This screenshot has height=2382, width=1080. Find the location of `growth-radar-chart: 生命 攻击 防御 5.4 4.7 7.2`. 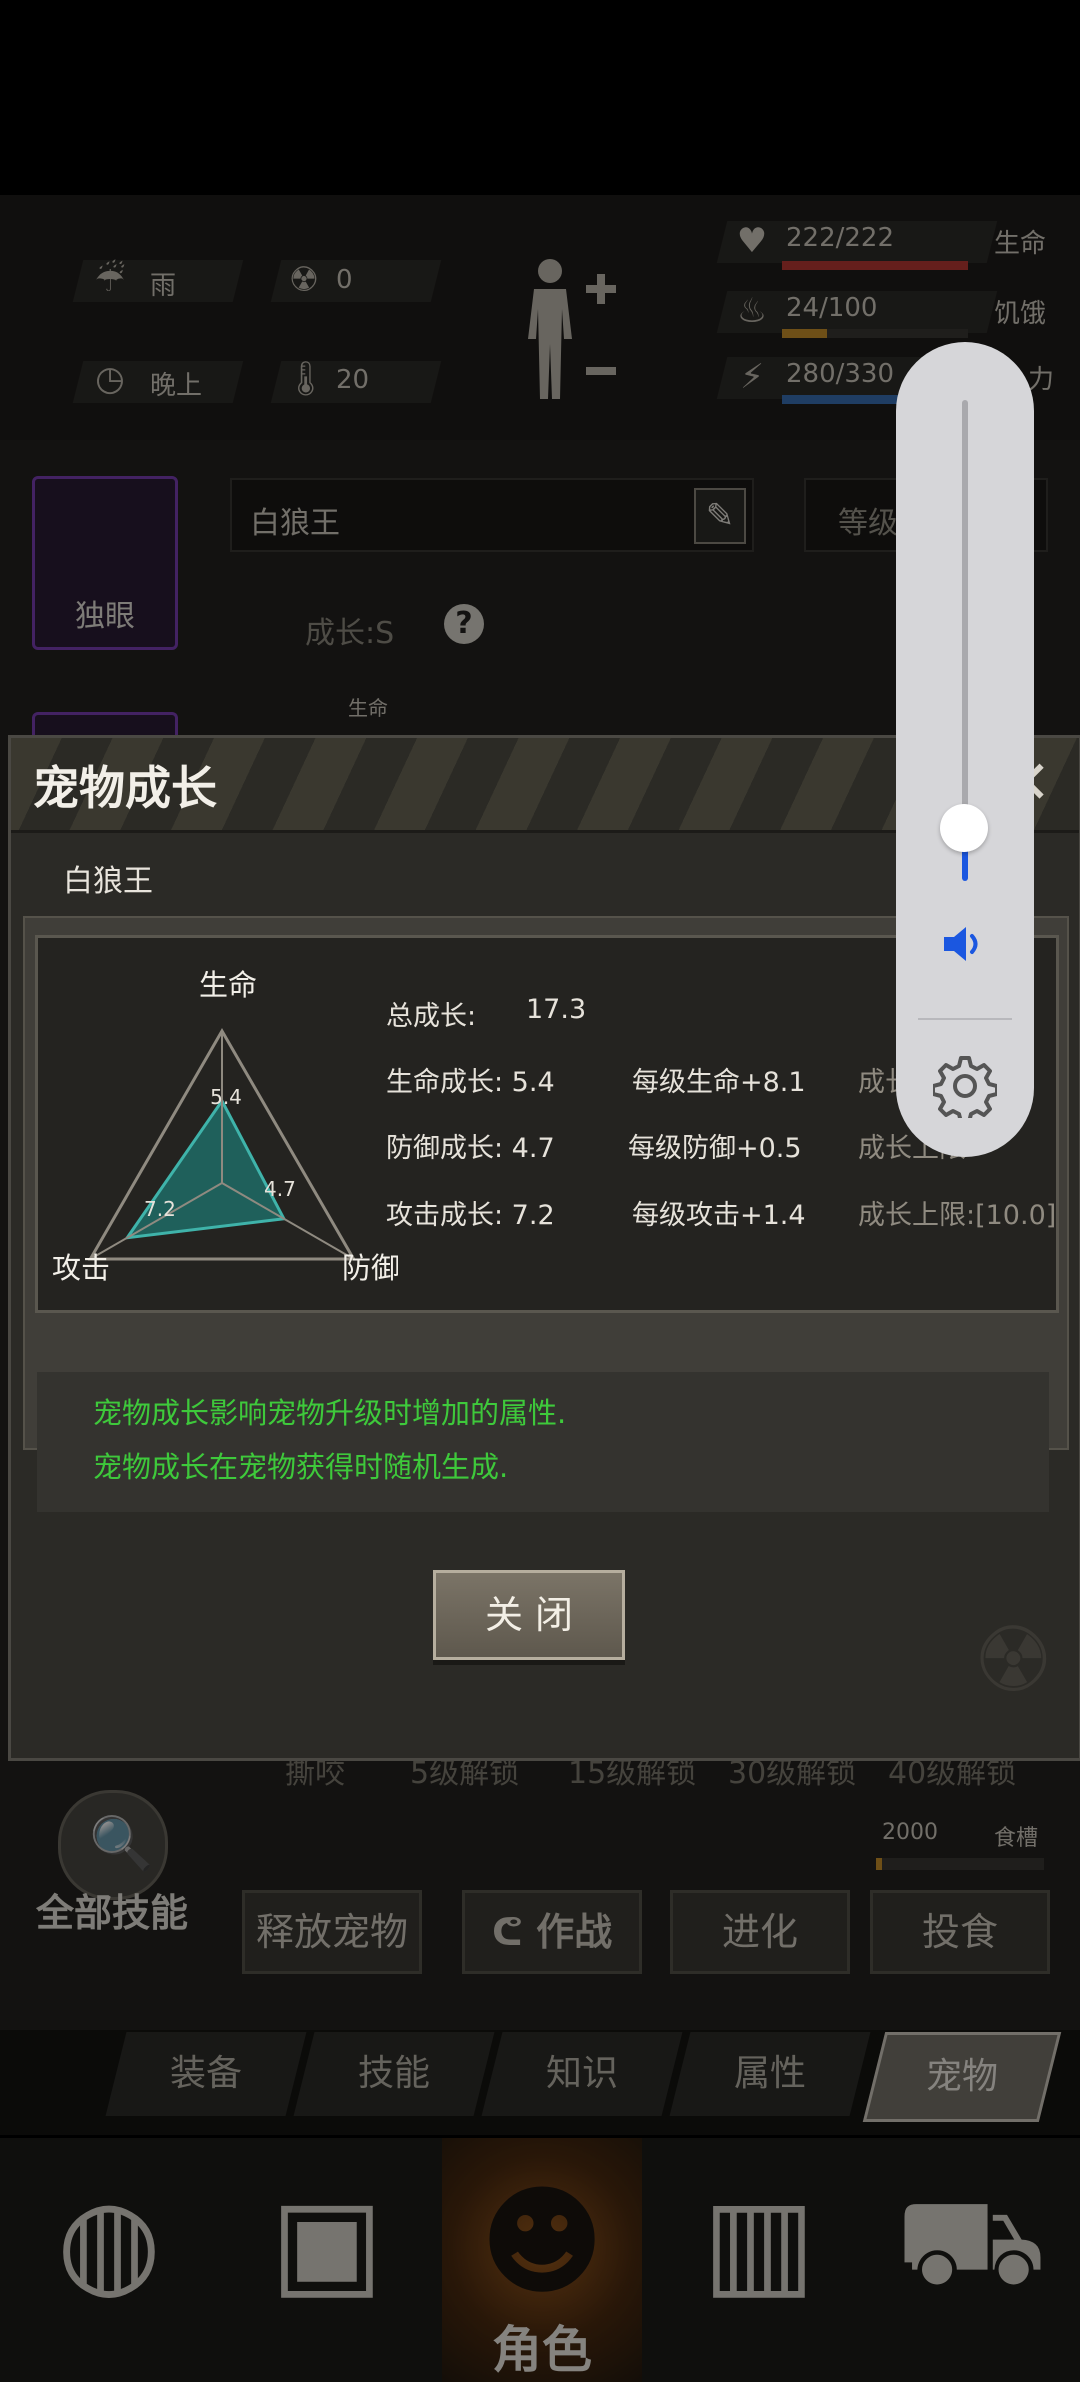

growth-radar-chart: 生命 攻击 防御 5.4 4.7 7.2 is located at coordinates (225, 1126).